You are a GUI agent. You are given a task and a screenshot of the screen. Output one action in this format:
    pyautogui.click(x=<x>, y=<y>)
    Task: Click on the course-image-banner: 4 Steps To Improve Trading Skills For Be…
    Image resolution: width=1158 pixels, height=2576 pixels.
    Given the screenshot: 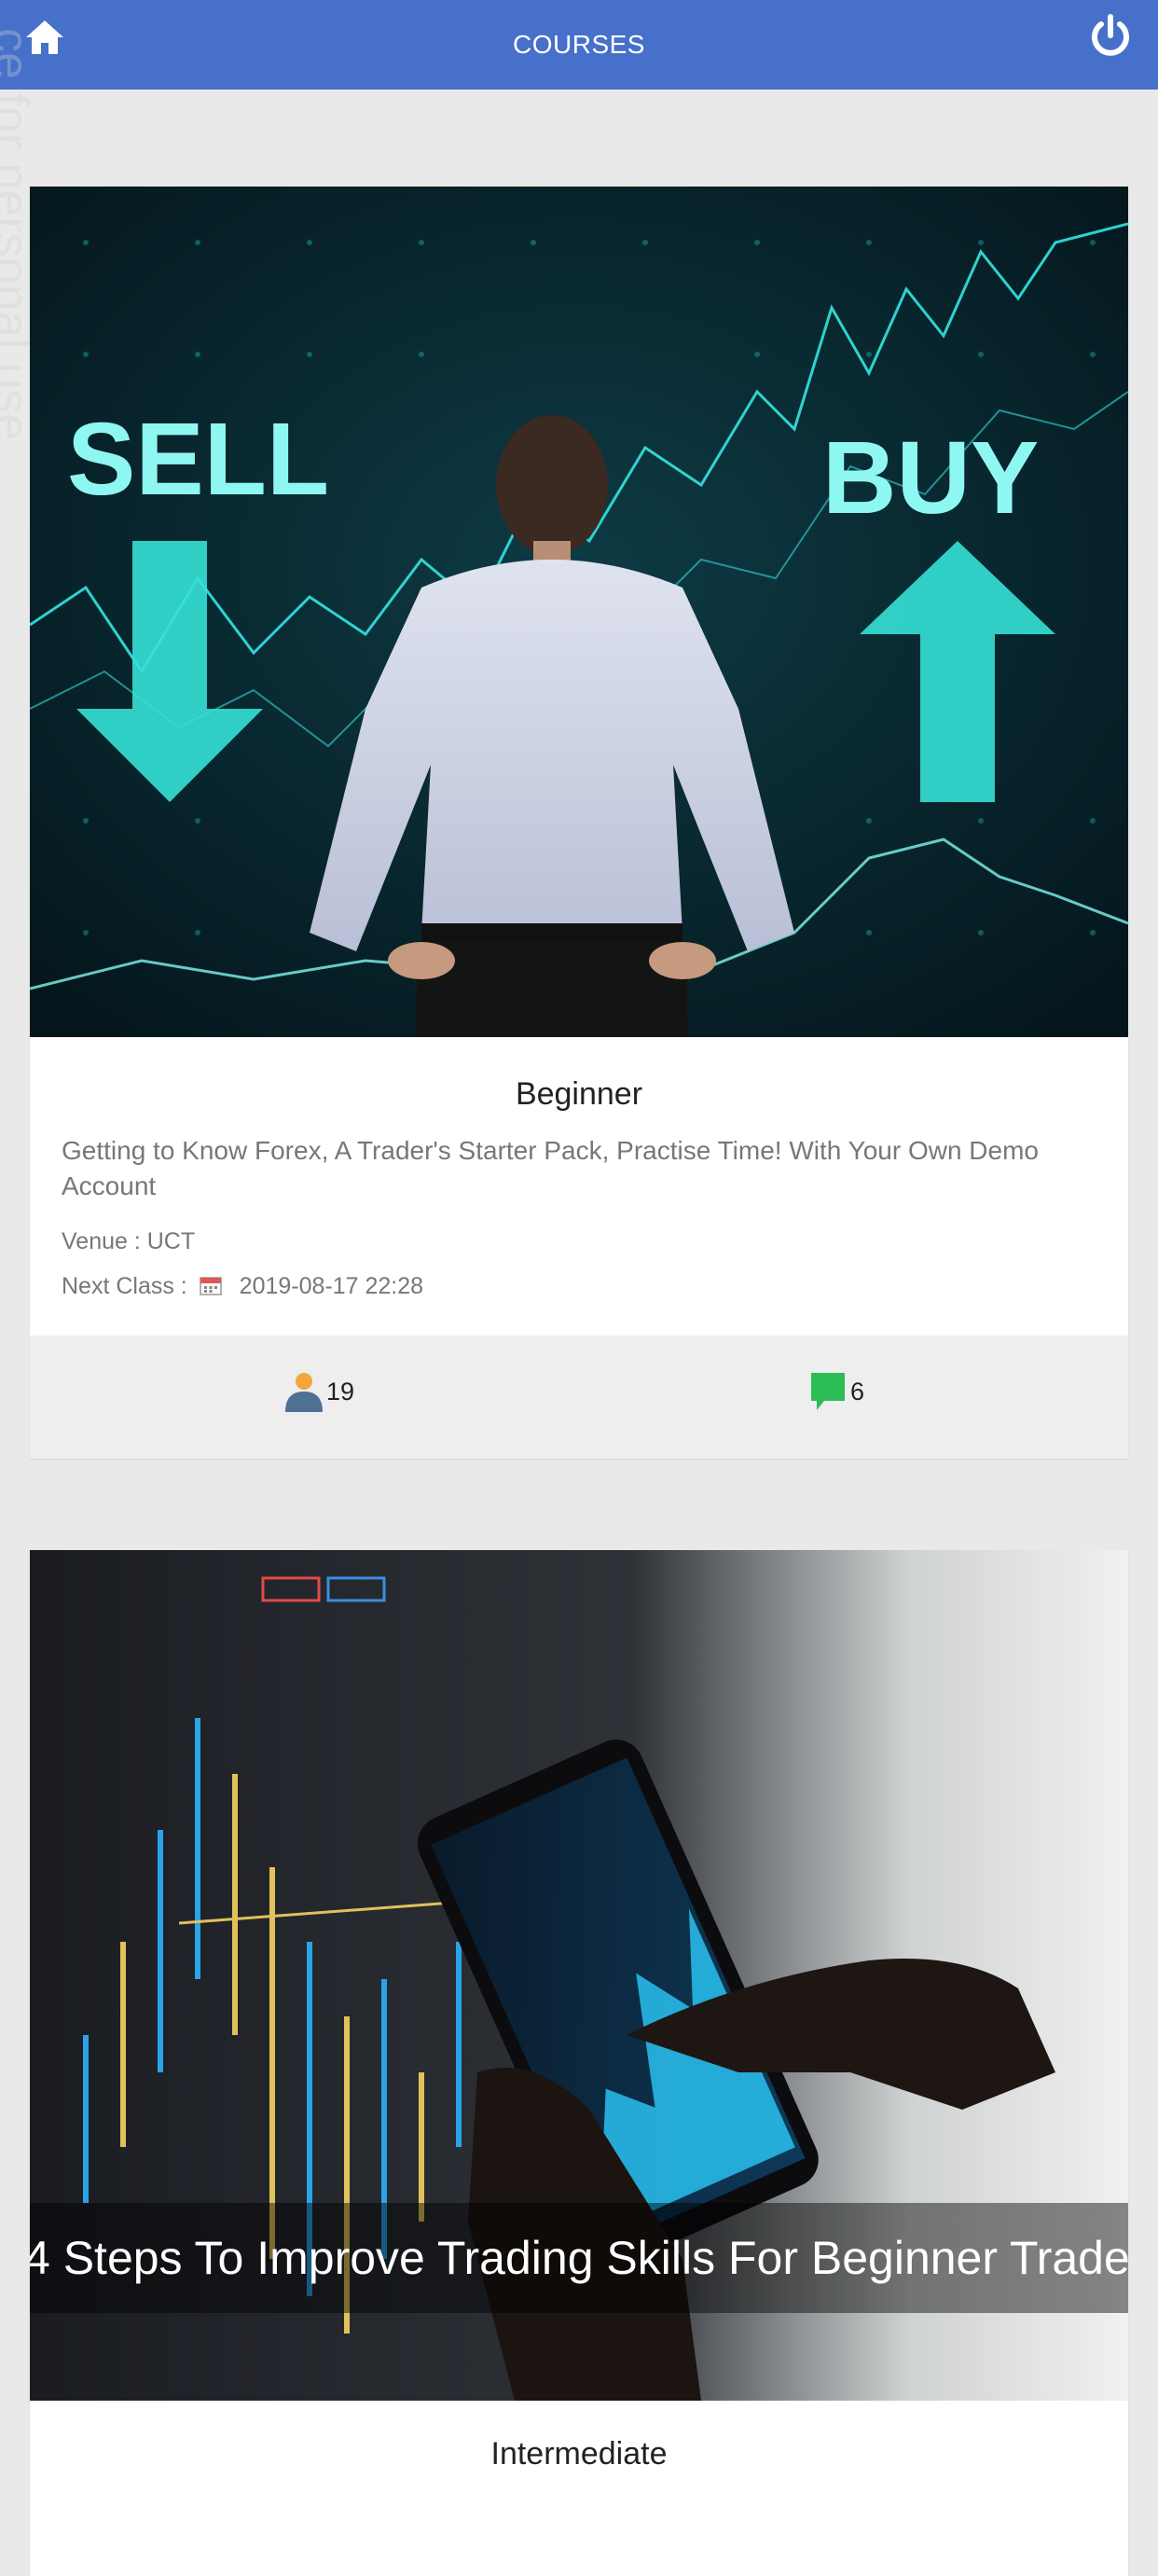 What is the action you would take?
    pyautogui.click(x=579, y=2258)
    